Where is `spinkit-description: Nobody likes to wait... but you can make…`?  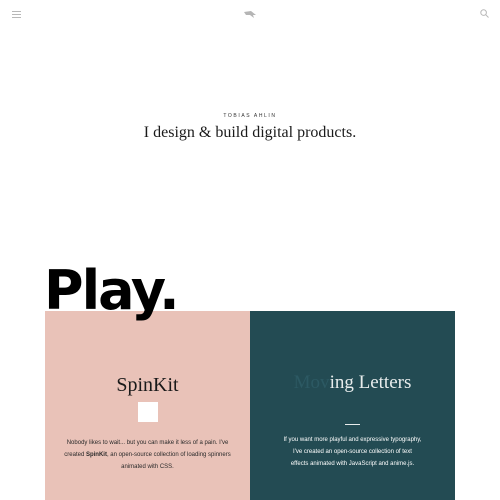 spinkit-description: Nobody likes to wait... but you can make… is located at coordinates (147, 455).